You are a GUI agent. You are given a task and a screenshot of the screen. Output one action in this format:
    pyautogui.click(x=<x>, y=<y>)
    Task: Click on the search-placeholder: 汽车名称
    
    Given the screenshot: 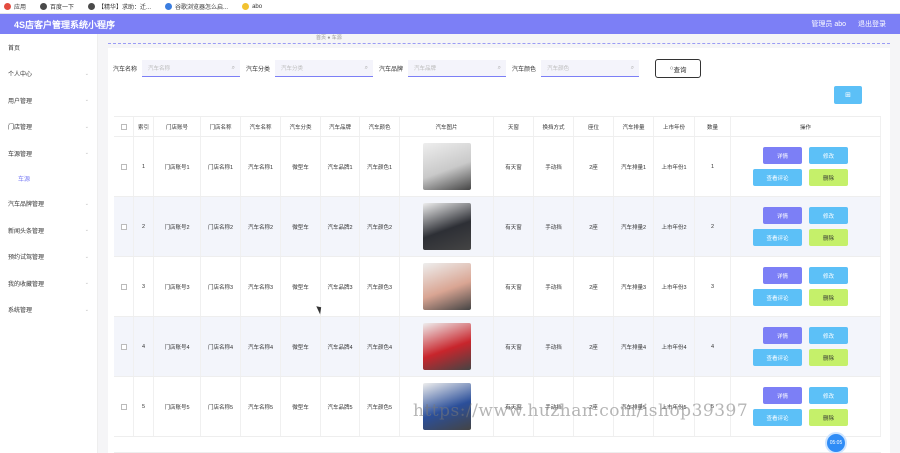 What is the action you would take?
    pyautogui.click(x=159, y=69)
    